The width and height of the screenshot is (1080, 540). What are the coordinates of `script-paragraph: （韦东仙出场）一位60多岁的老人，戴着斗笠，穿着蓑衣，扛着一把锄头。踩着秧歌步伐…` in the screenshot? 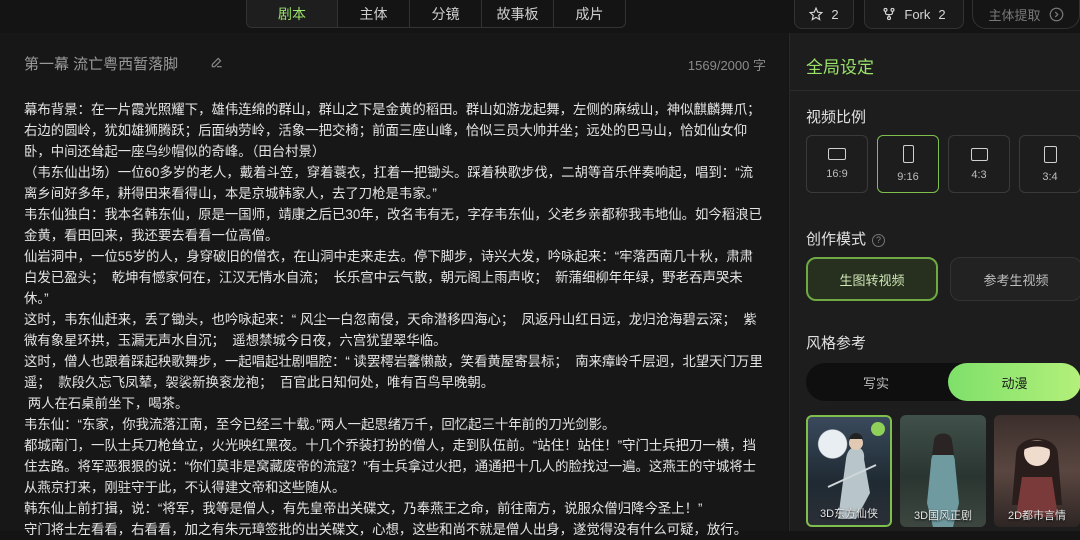 It's located at (389, 183).